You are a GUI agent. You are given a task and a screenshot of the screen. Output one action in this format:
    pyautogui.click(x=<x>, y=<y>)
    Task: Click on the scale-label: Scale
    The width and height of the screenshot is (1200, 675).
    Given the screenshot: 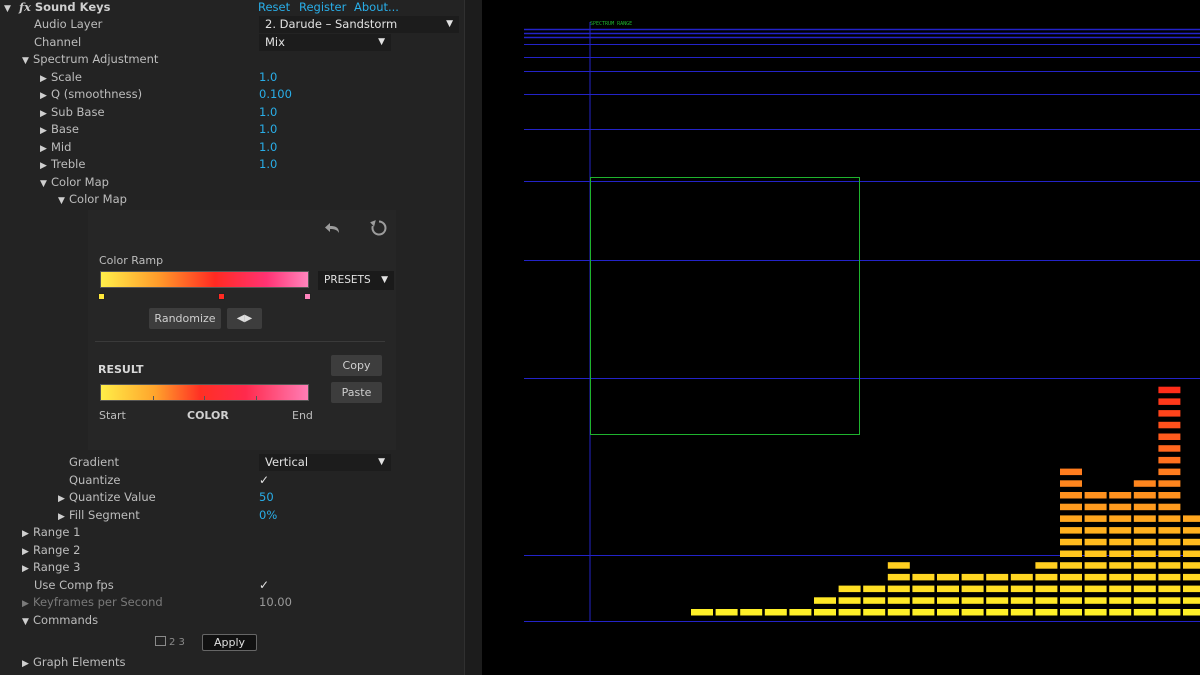 What is the action you would take?
    pyautogui.click(x=66, y=77)
    